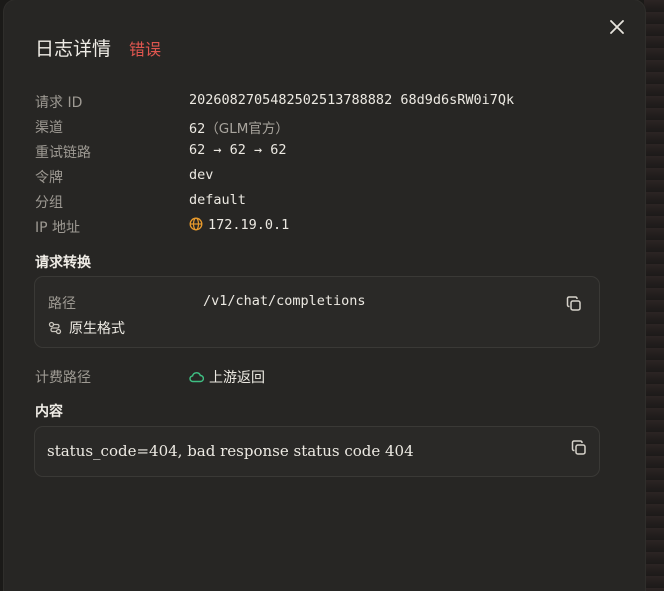 This screenshot has width=664, height=591. Describe the element at coordinates (201, 175) in the screenshot. I see `token-value: dev` at that location.